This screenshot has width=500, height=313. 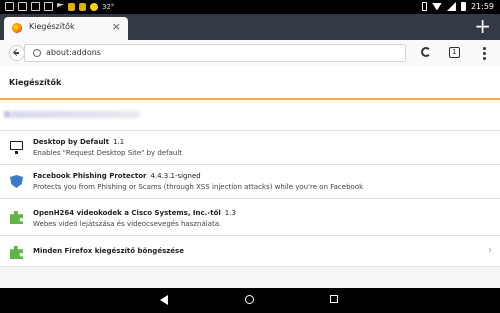 What do you see at coordinates (73, 52) in the screenshot?
I see `url-text: about:addons` at bounding box center [73, 52].